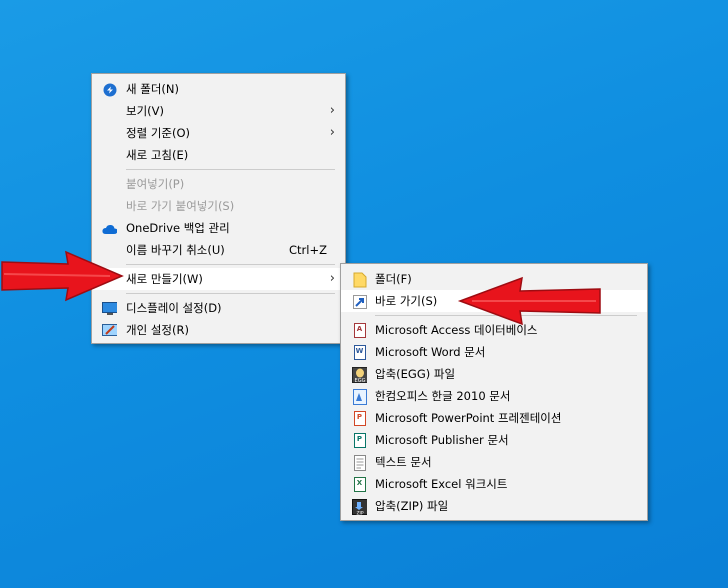 The height and width of the screenshot is (588, 728). I want to click on menu-item-label: Microsoft Excel 워크시트, so click(441, 484).